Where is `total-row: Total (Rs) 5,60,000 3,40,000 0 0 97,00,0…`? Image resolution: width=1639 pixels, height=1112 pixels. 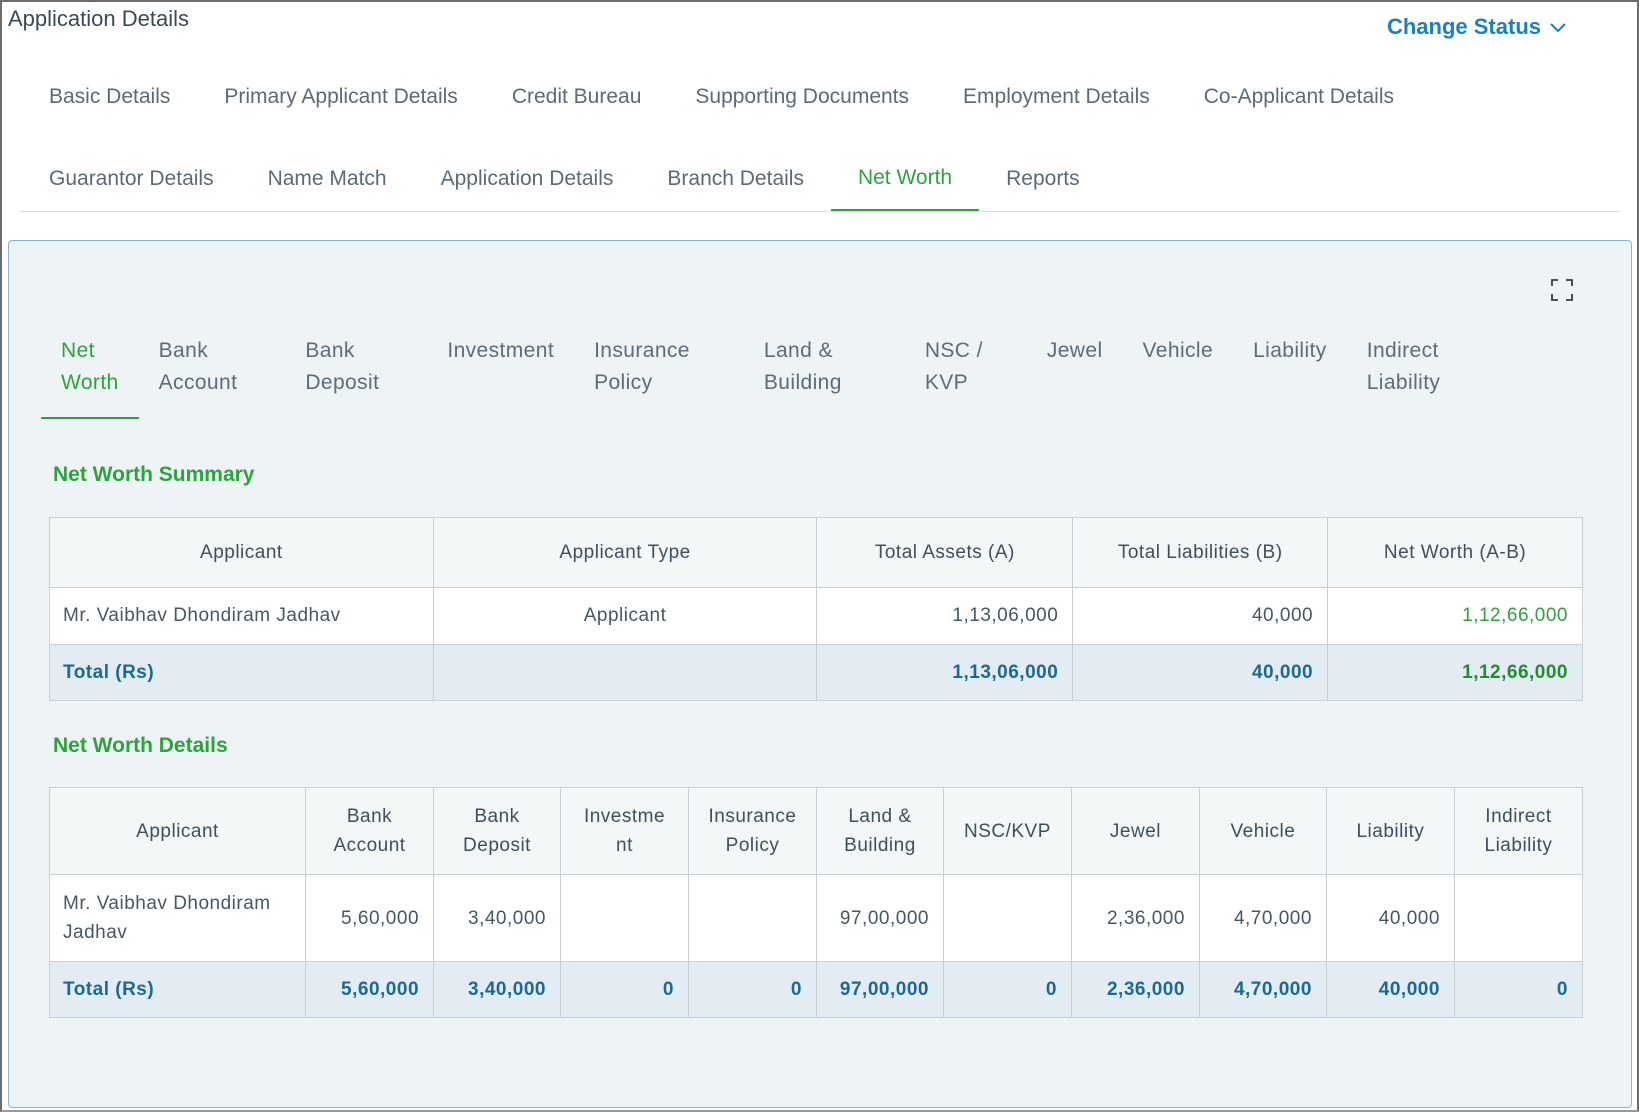
total-row: Total (Rs) 5,60,000 3,40,000 0 0 97,00,0… is located at coordinates (816, 989).